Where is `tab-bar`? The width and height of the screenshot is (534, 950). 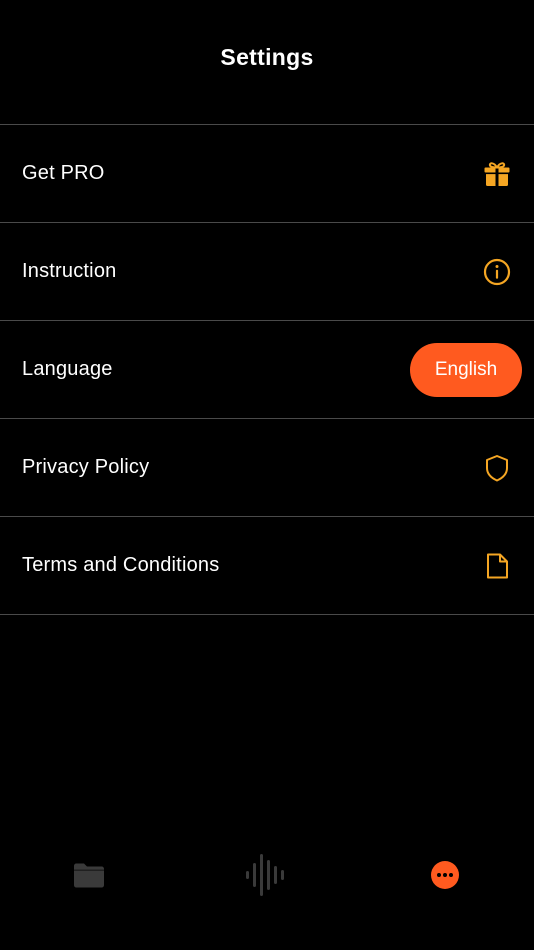 tab-bar is located at coordinates (267, 875).